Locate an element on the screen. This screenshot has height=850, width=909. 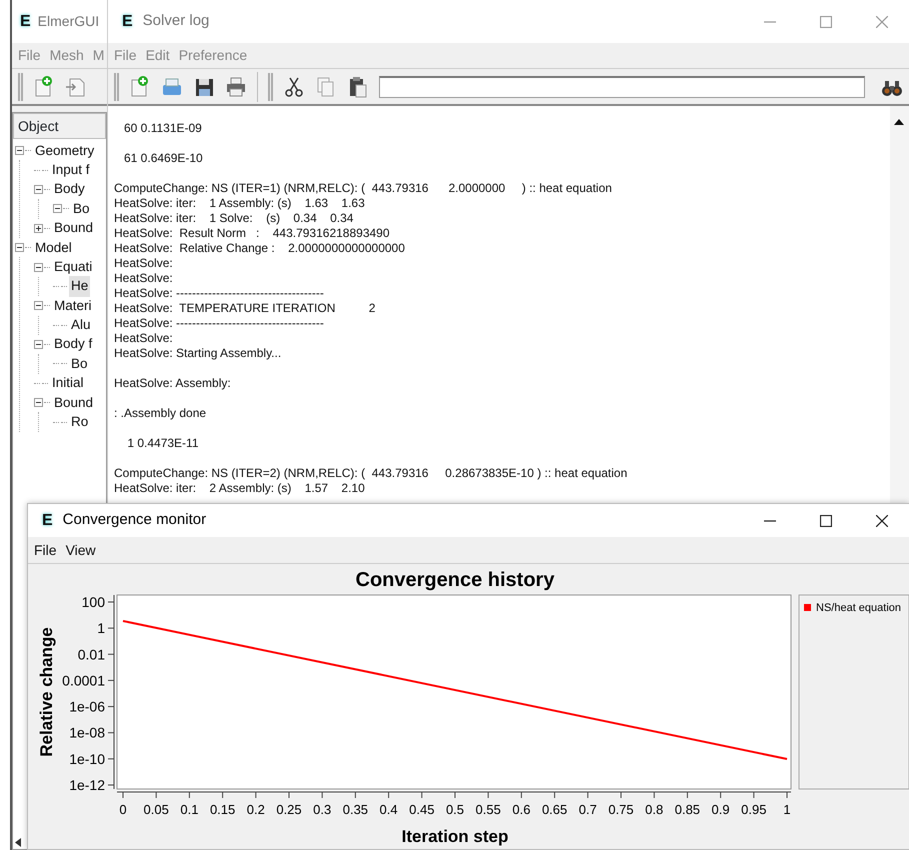
tick-label: 0.75 is located at coordinates (621, 809).